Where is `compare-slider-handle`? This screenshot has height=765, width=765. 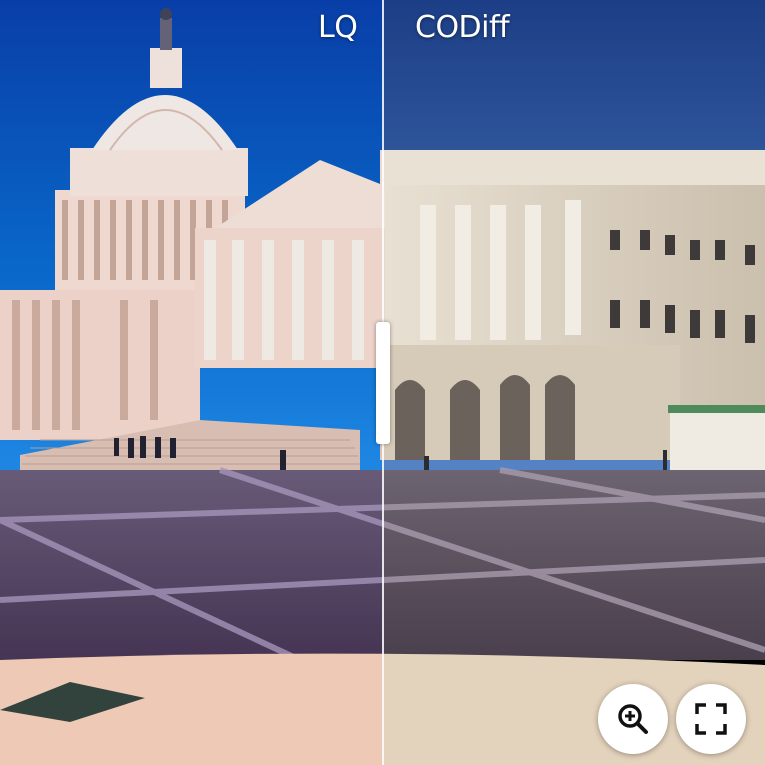 compare-slider-handle is located at coordinates (383, 383).